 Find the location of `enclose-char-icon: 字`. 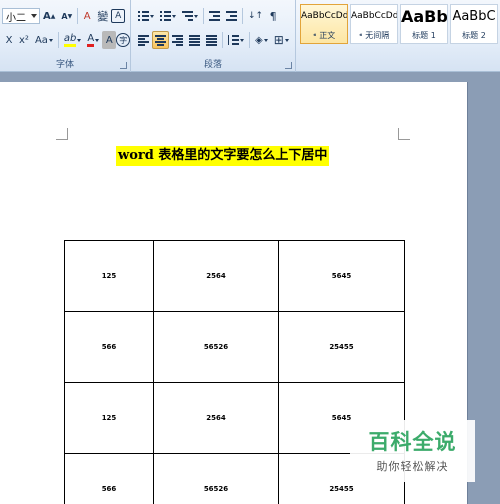

enclose-char-icon: 字 is located at coordinates (123, 40).